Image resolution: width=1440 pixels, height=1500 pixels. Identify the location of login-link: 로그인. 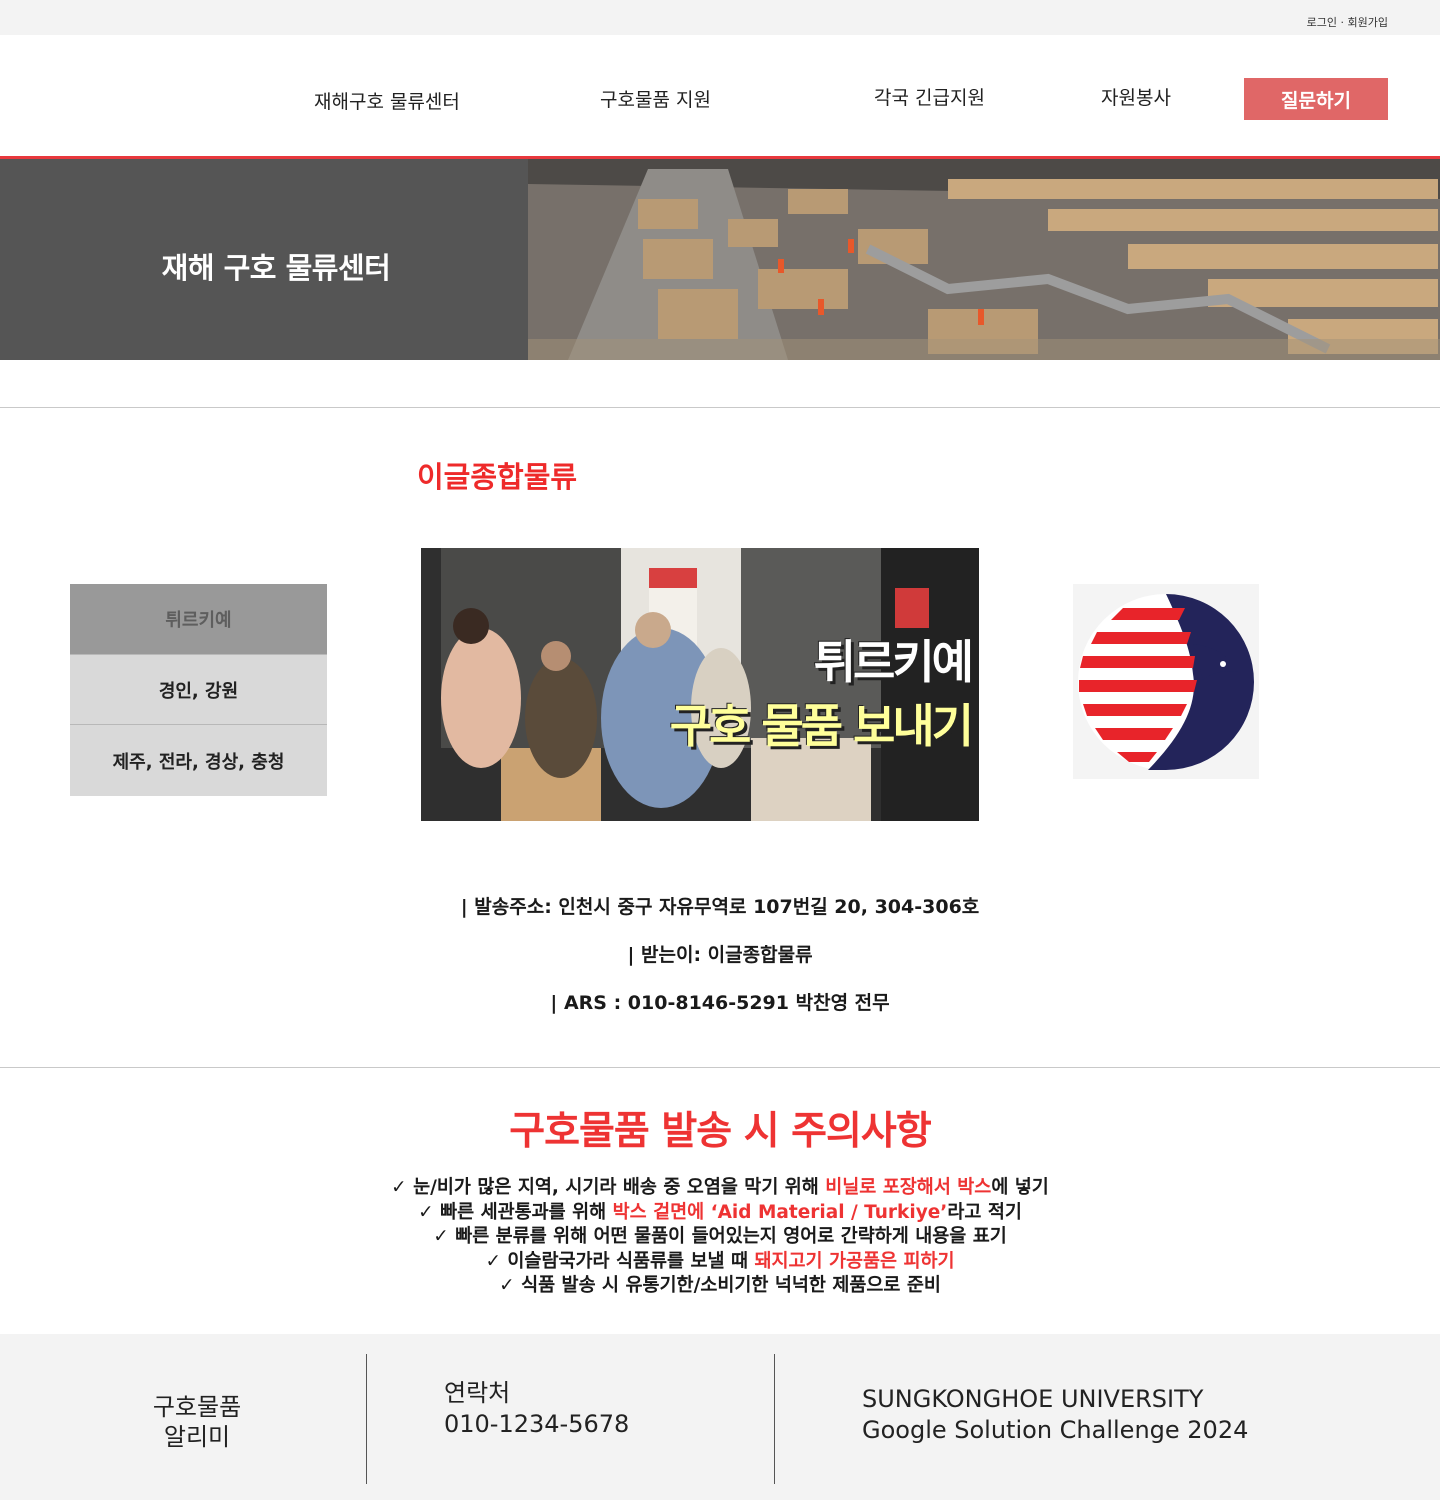
(1322, 22).